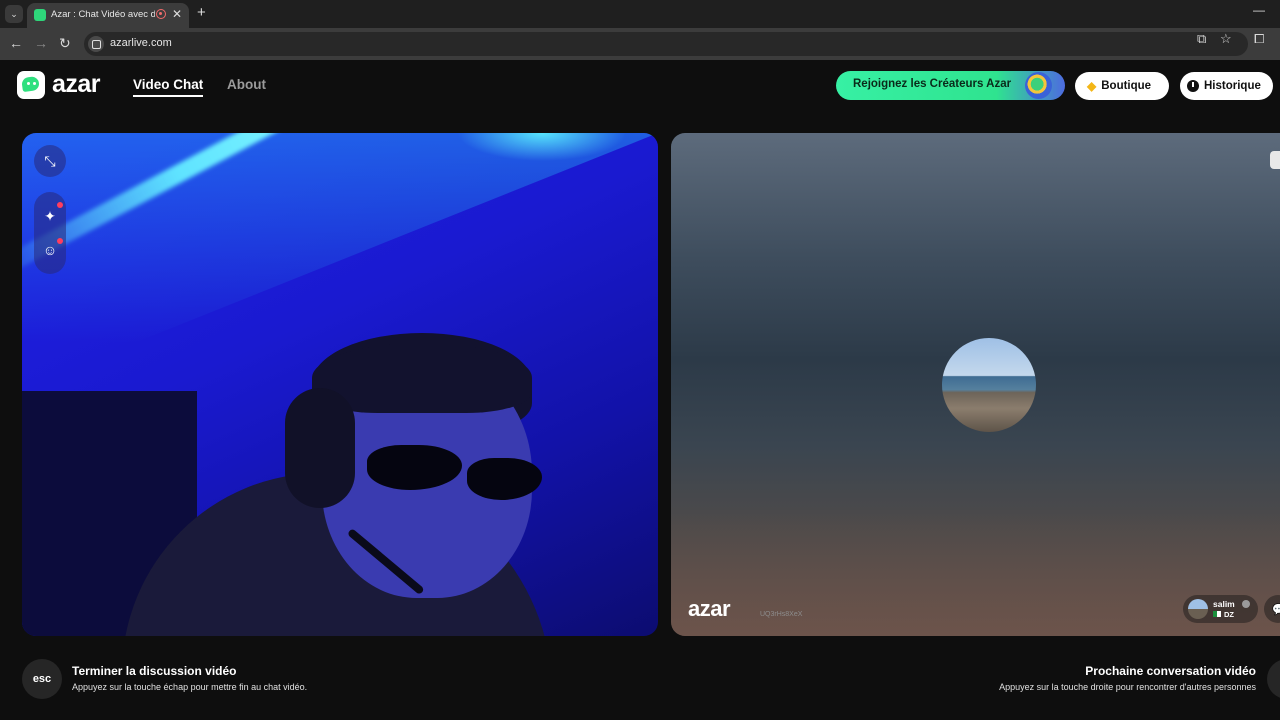 This screenshot has height=720, width=1280. I want to click on esc-key-label: esc, so click(42, 679).